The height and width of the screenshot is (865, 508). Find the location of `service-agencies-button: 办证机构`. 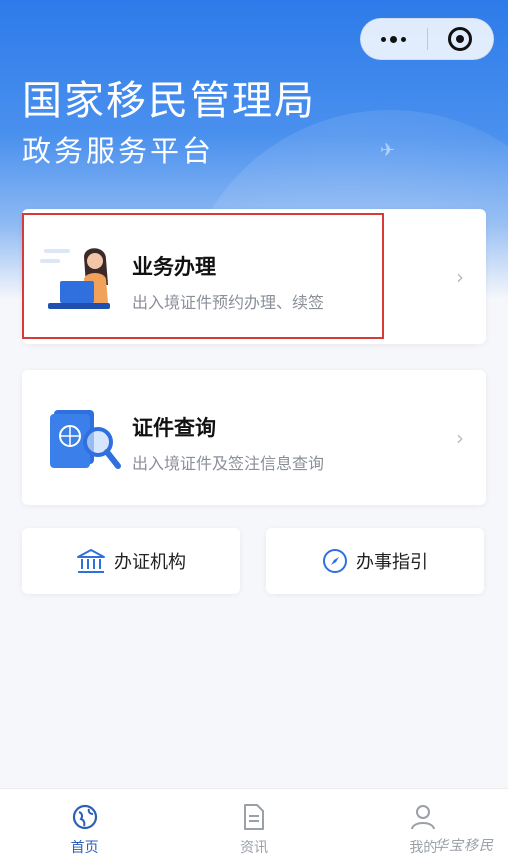

service-agencies-button: 办证机构 is located at coordinates (131, 561).